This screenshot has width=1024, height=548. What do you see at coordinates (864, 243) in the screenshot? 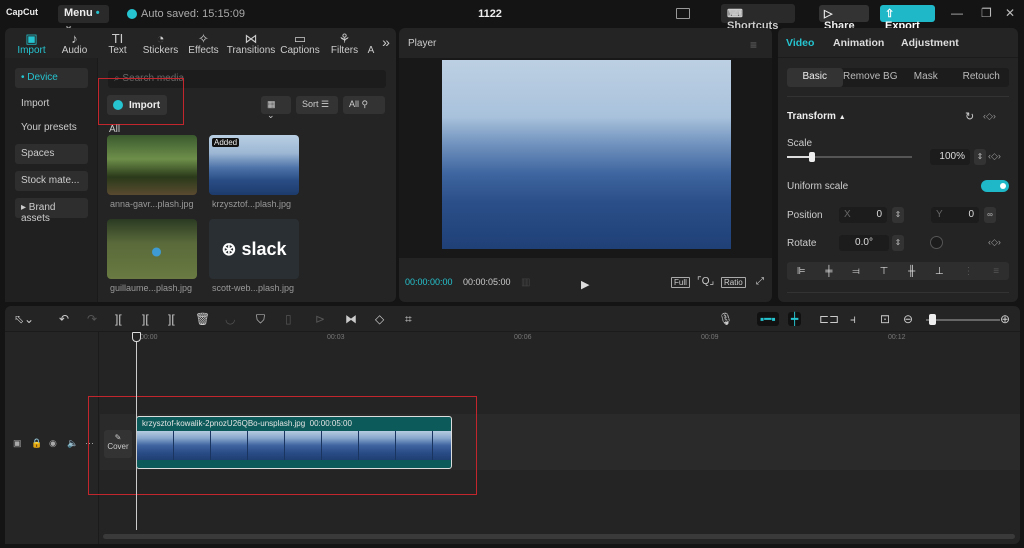
I see `rotate-input: 0.0°` at bounding box center [864, 243].